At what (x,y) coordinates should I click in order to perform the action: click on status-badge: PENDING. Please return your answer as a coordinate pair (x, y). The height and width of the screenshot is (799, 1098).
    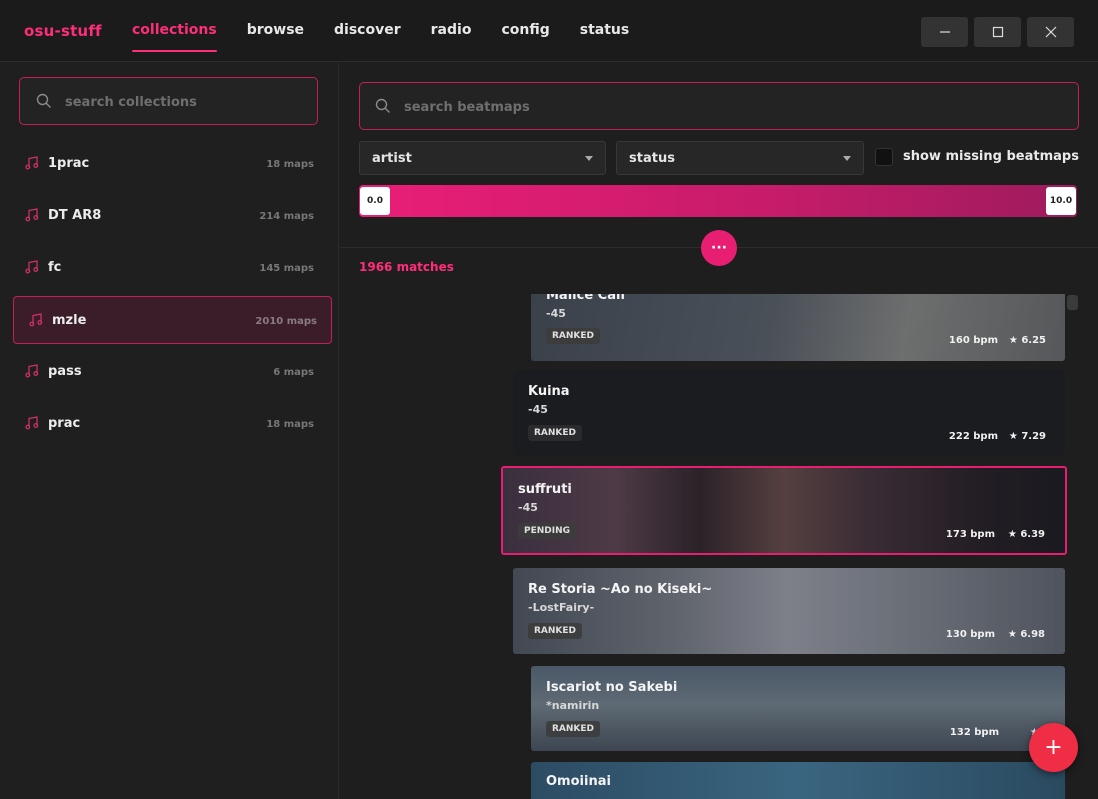
    Looking at the image, I should click on (547, 531).